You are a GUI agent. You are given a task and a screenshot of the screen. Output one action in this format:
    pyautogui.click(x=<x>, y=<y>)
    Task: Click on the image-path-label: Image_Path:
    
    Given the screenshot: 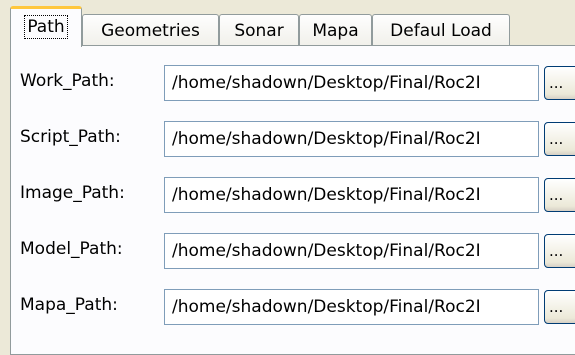 What is the action you would take?
    pyautogui.click(x=72, y=193)
    